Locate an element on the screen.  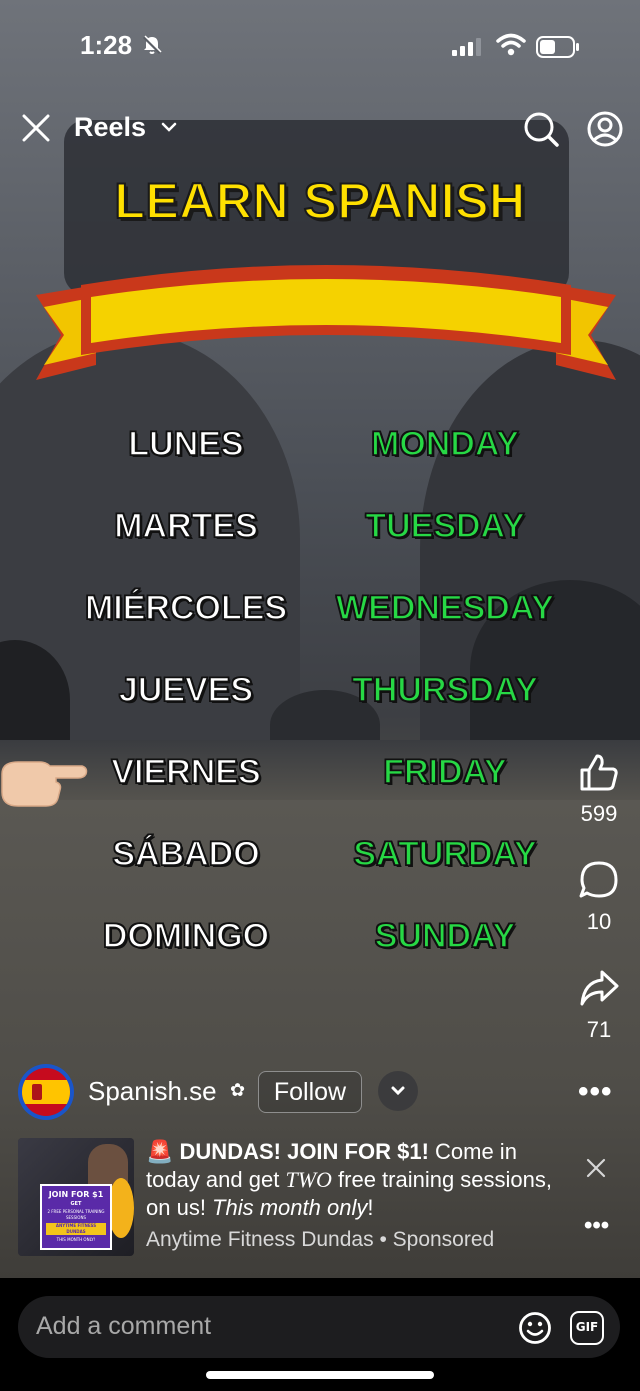
english-word: TUESDAY is located at coordinates (445, 526).